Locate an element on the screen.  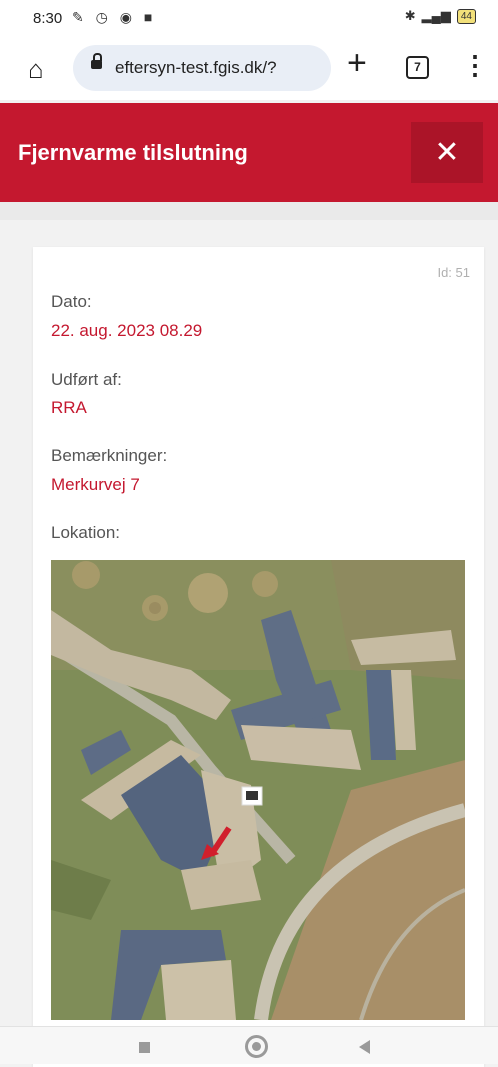
date-value: 22. aug. 2023 08.29 is located at coordinates (127, 330).